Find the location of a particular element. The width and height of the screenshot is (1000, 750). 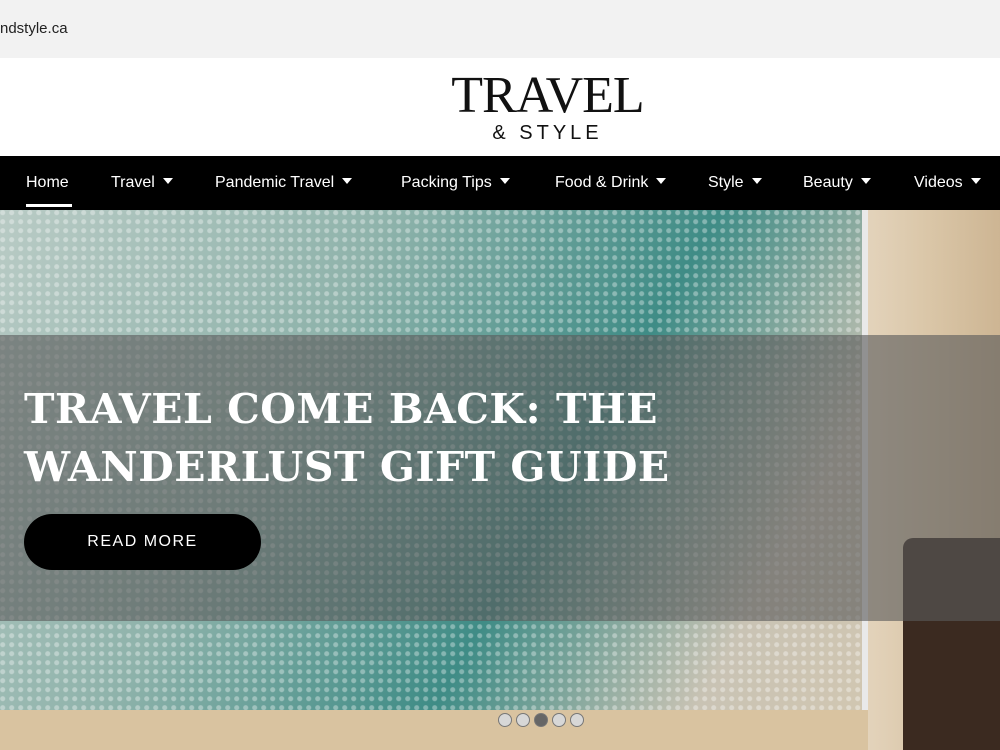

nav-label: Travel is located at coordinates (133, 182).